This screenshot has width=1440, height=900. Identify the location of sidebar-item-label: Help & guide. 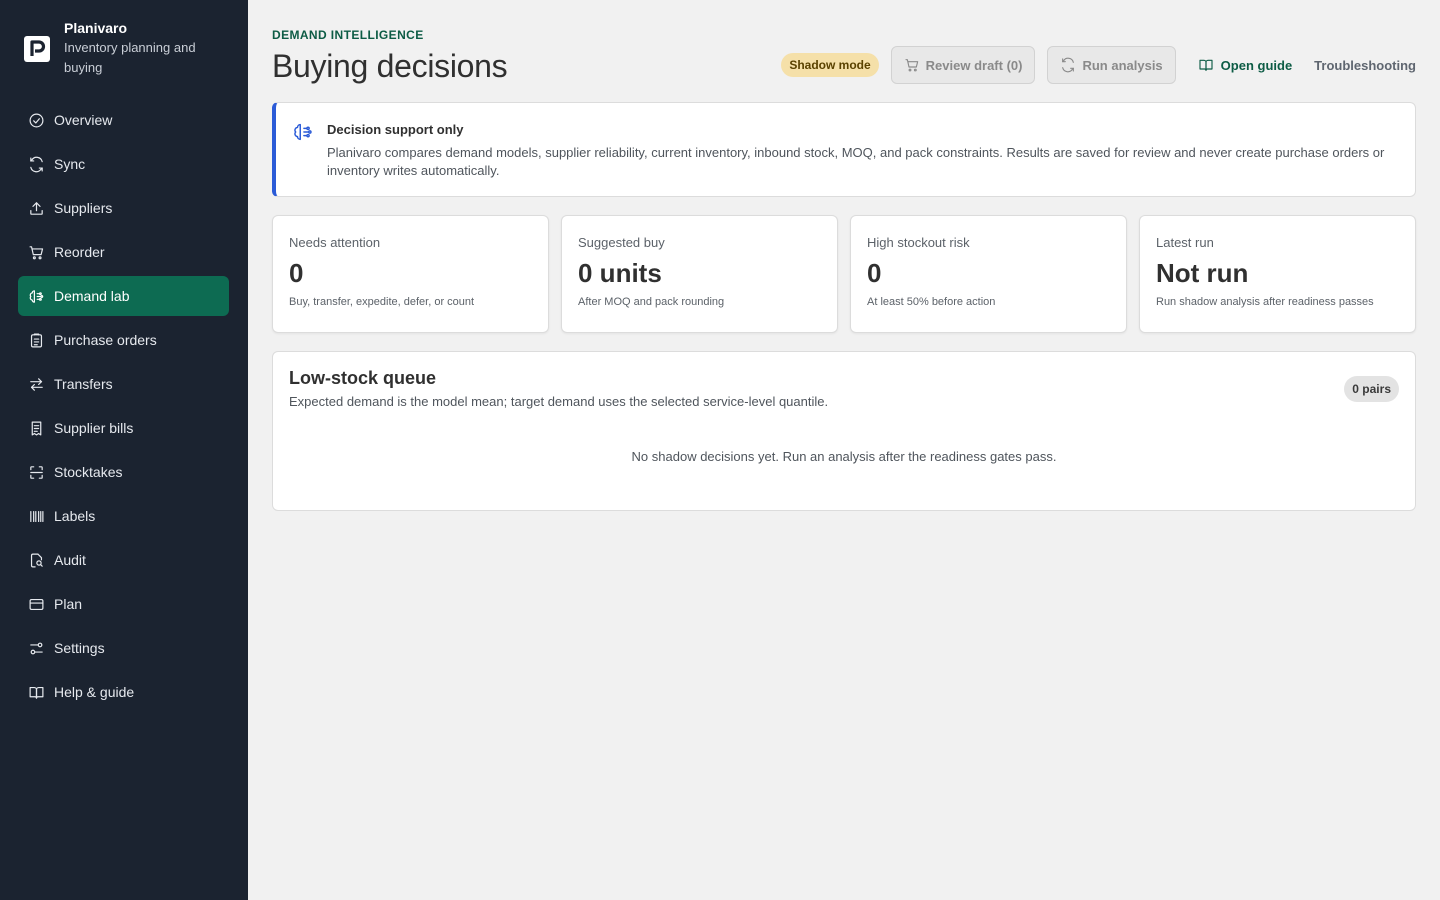
(94, 692).